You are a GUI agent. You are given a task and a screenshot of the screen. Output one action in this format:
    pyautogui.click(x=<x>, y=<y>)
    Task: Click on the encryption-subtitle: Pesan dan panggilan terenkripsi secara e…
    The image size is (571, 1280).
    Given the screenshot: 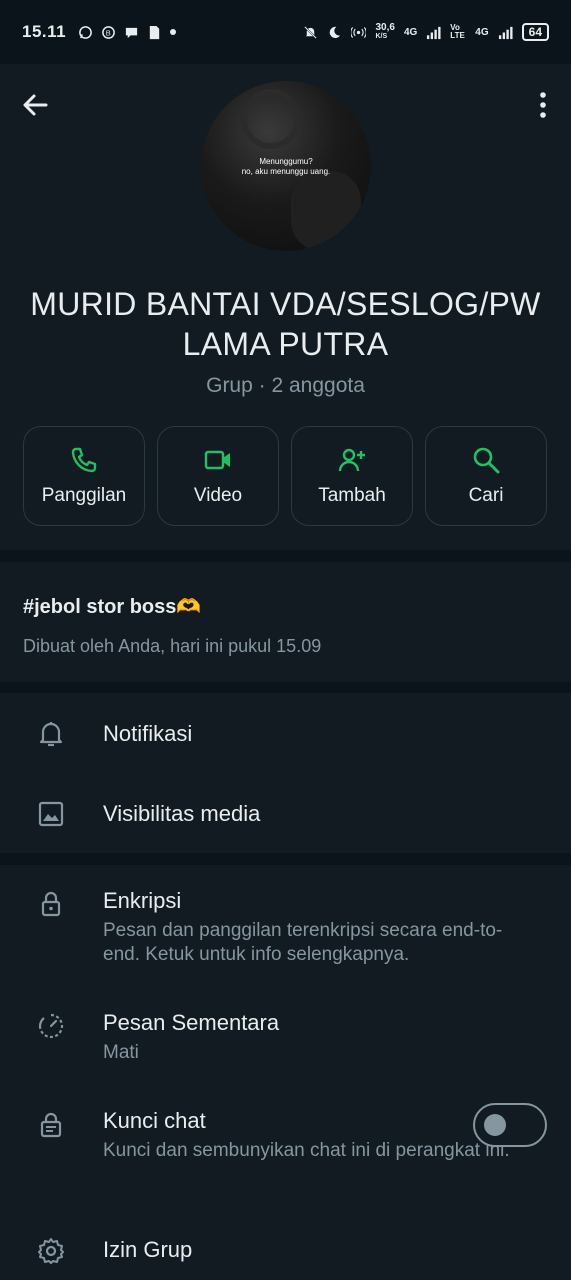 What is the action you would take?
    pyautogui.click(x=303, y=942)
    